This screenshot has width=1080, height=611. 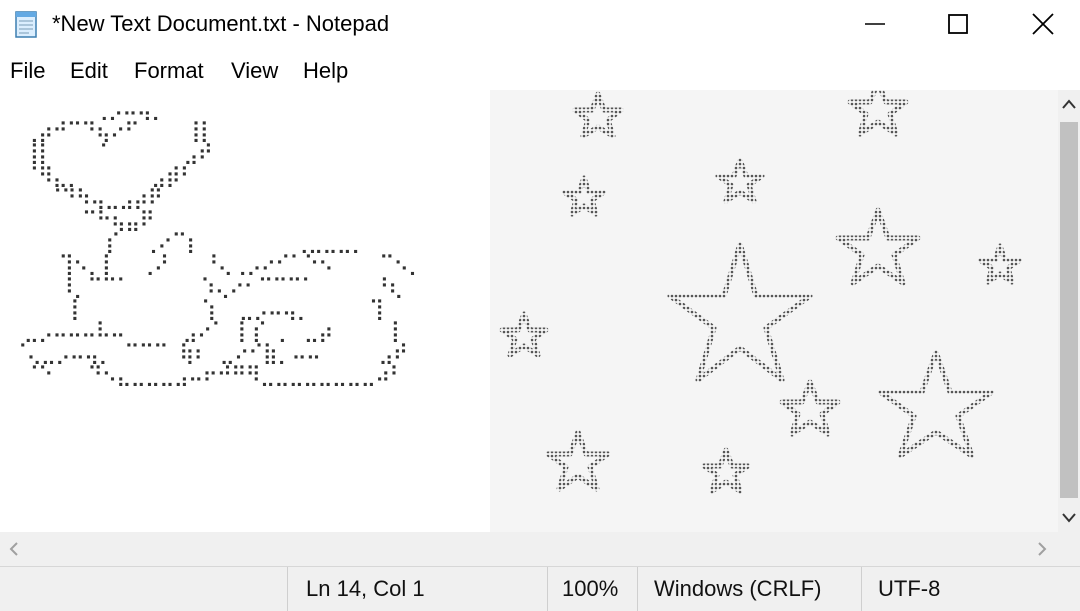 What do you see at coordinates (27, 24) in the screenshot?
I see `notepad-icon` at bounding box center [27, 24].